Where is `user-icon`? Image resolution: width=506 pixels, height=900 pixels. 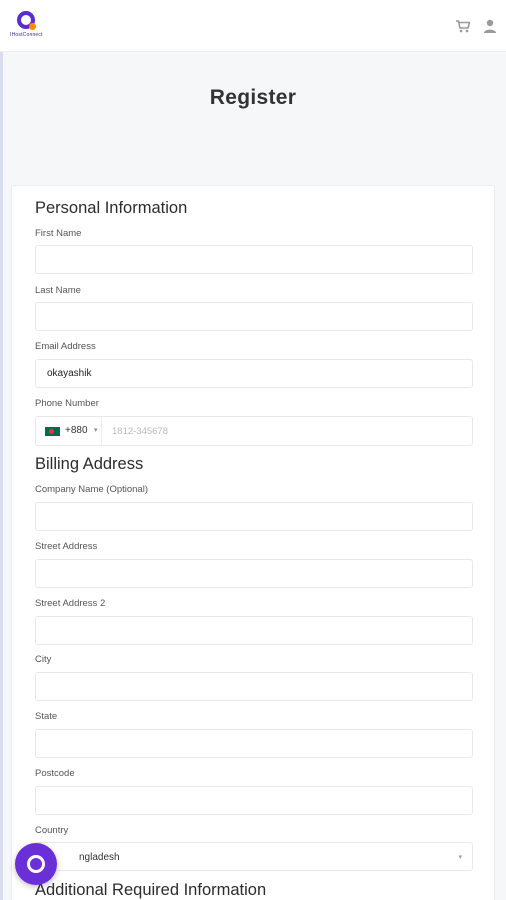 user-icon is located at coordinates (490, 26).